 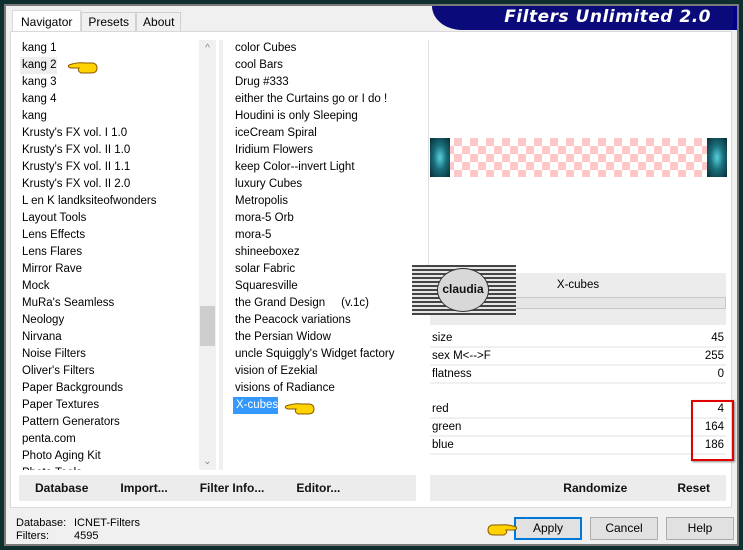 What do you see at coordinates (107, 150) in the screenshot?
I see `category-item: Krusty's FX vol. II 1.0` at bounding box center [107, 150].